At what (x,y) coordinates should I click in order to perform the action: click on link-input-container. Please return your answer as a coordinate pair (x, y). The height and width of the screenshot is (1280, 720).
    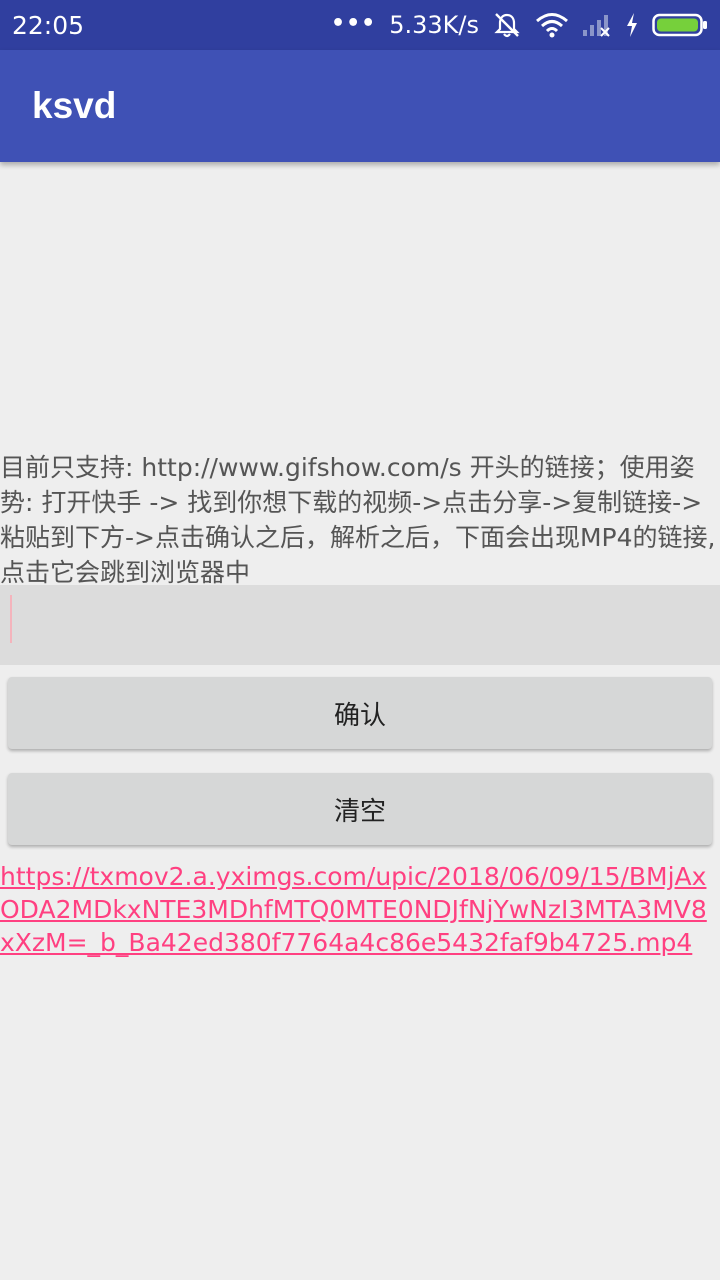
    Looking at the image, I should click on (360, 625).